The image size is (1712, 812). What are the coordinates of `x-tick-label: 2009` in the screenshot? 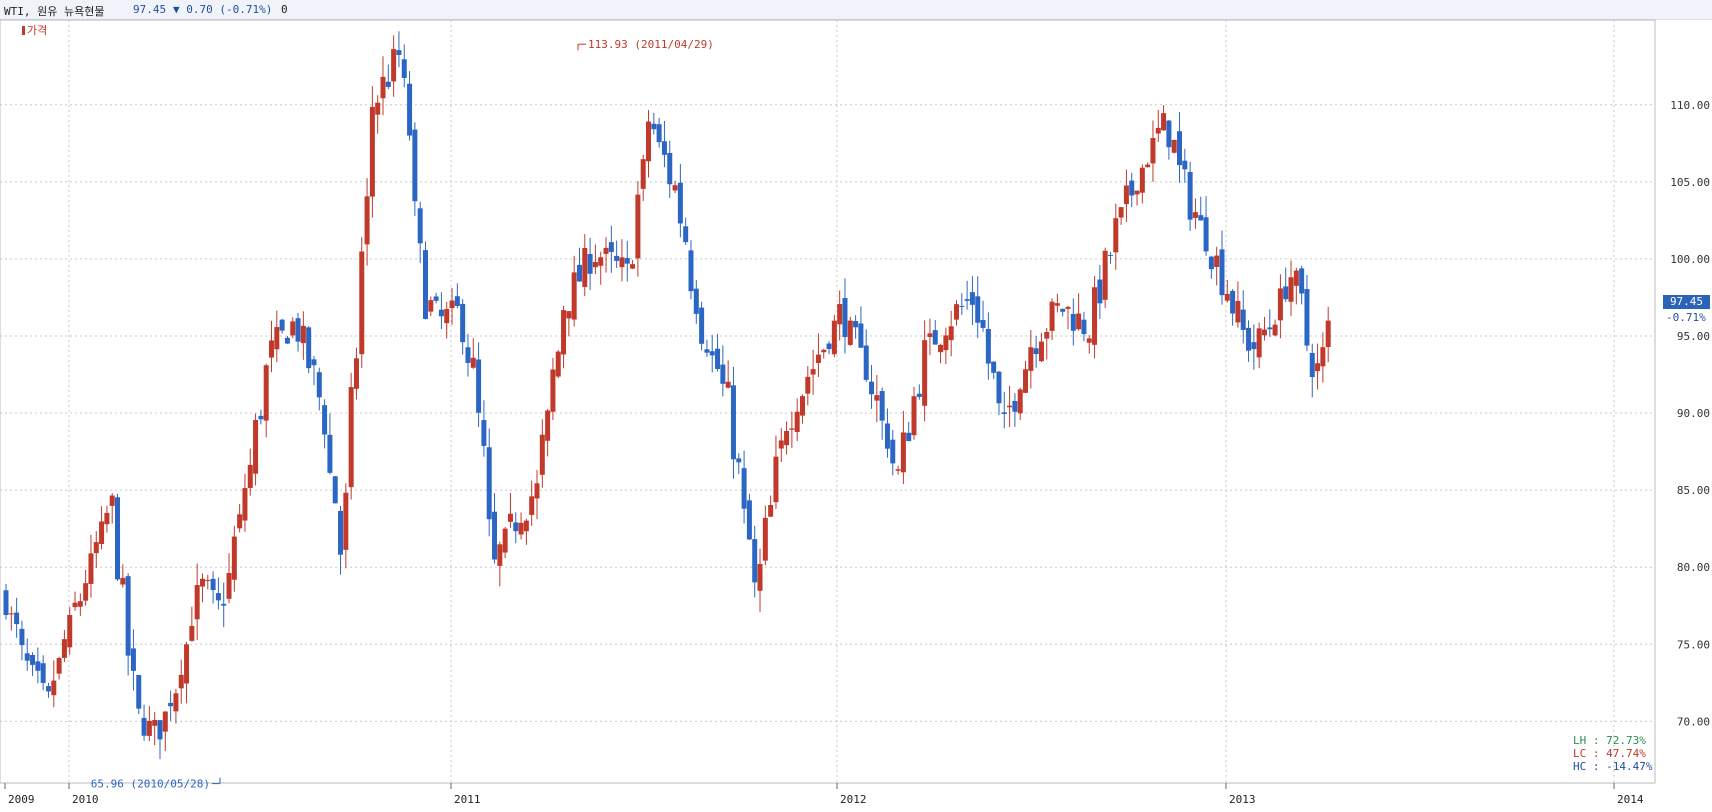 It's located at (21, 799).